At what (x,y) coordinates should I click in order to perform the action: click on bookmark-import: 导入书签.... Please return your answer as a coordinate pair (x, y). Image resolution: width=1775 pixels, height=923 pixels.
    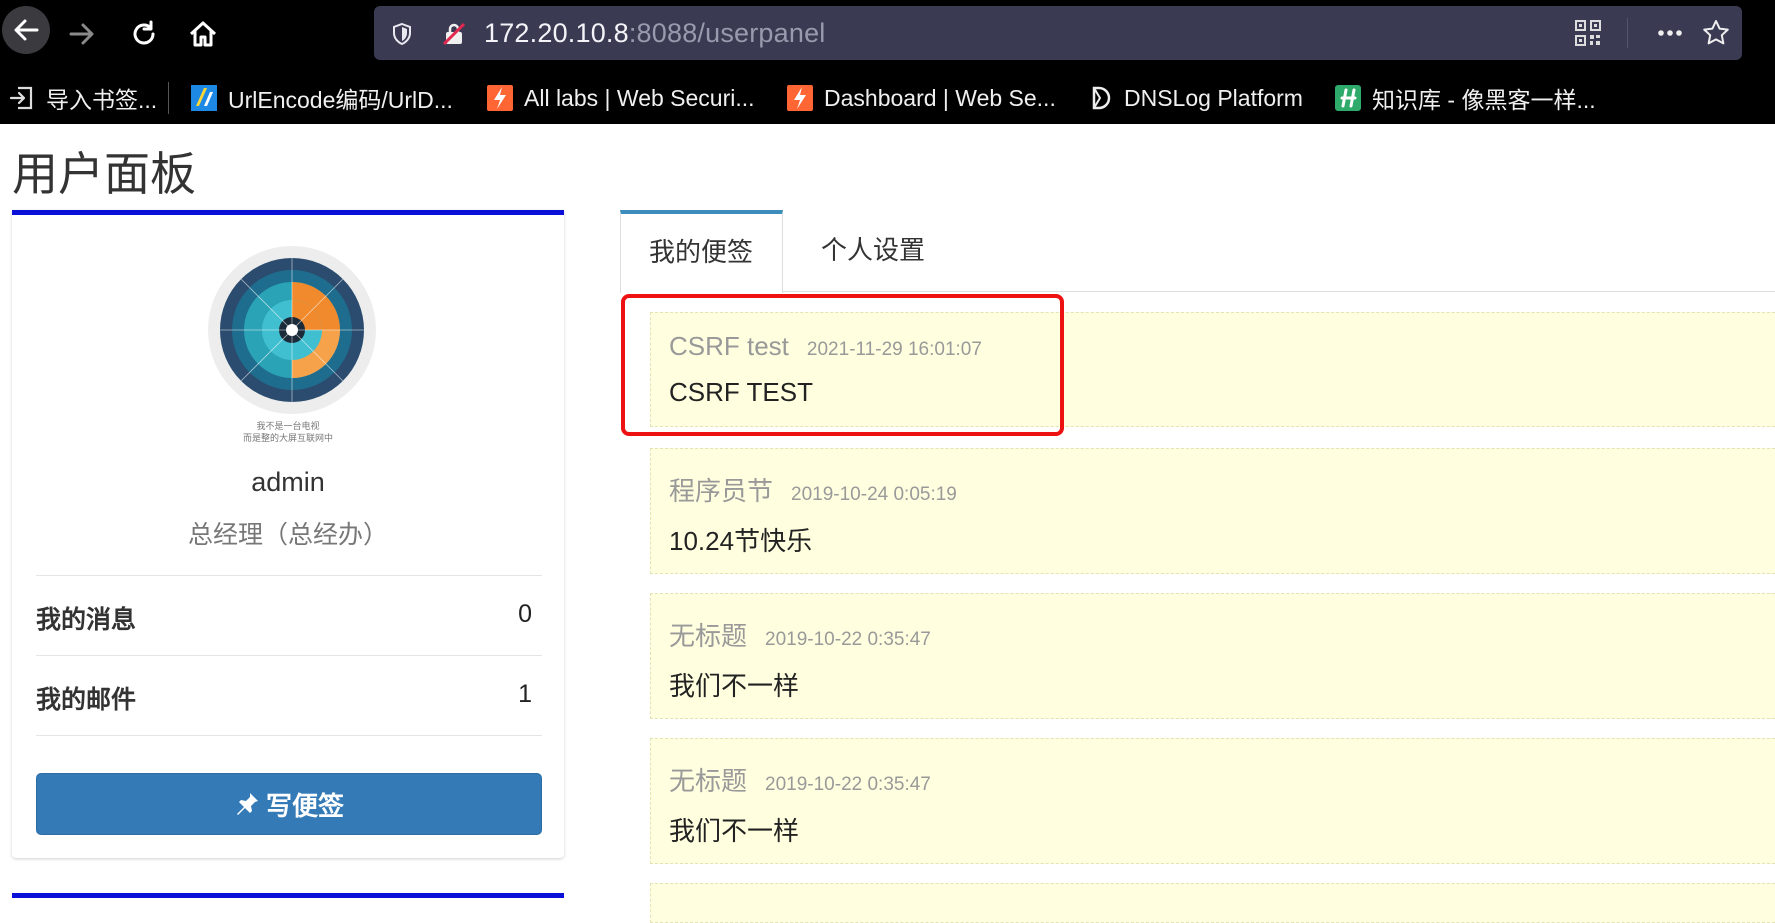
    Looking at the image, I should click on (82, 98).